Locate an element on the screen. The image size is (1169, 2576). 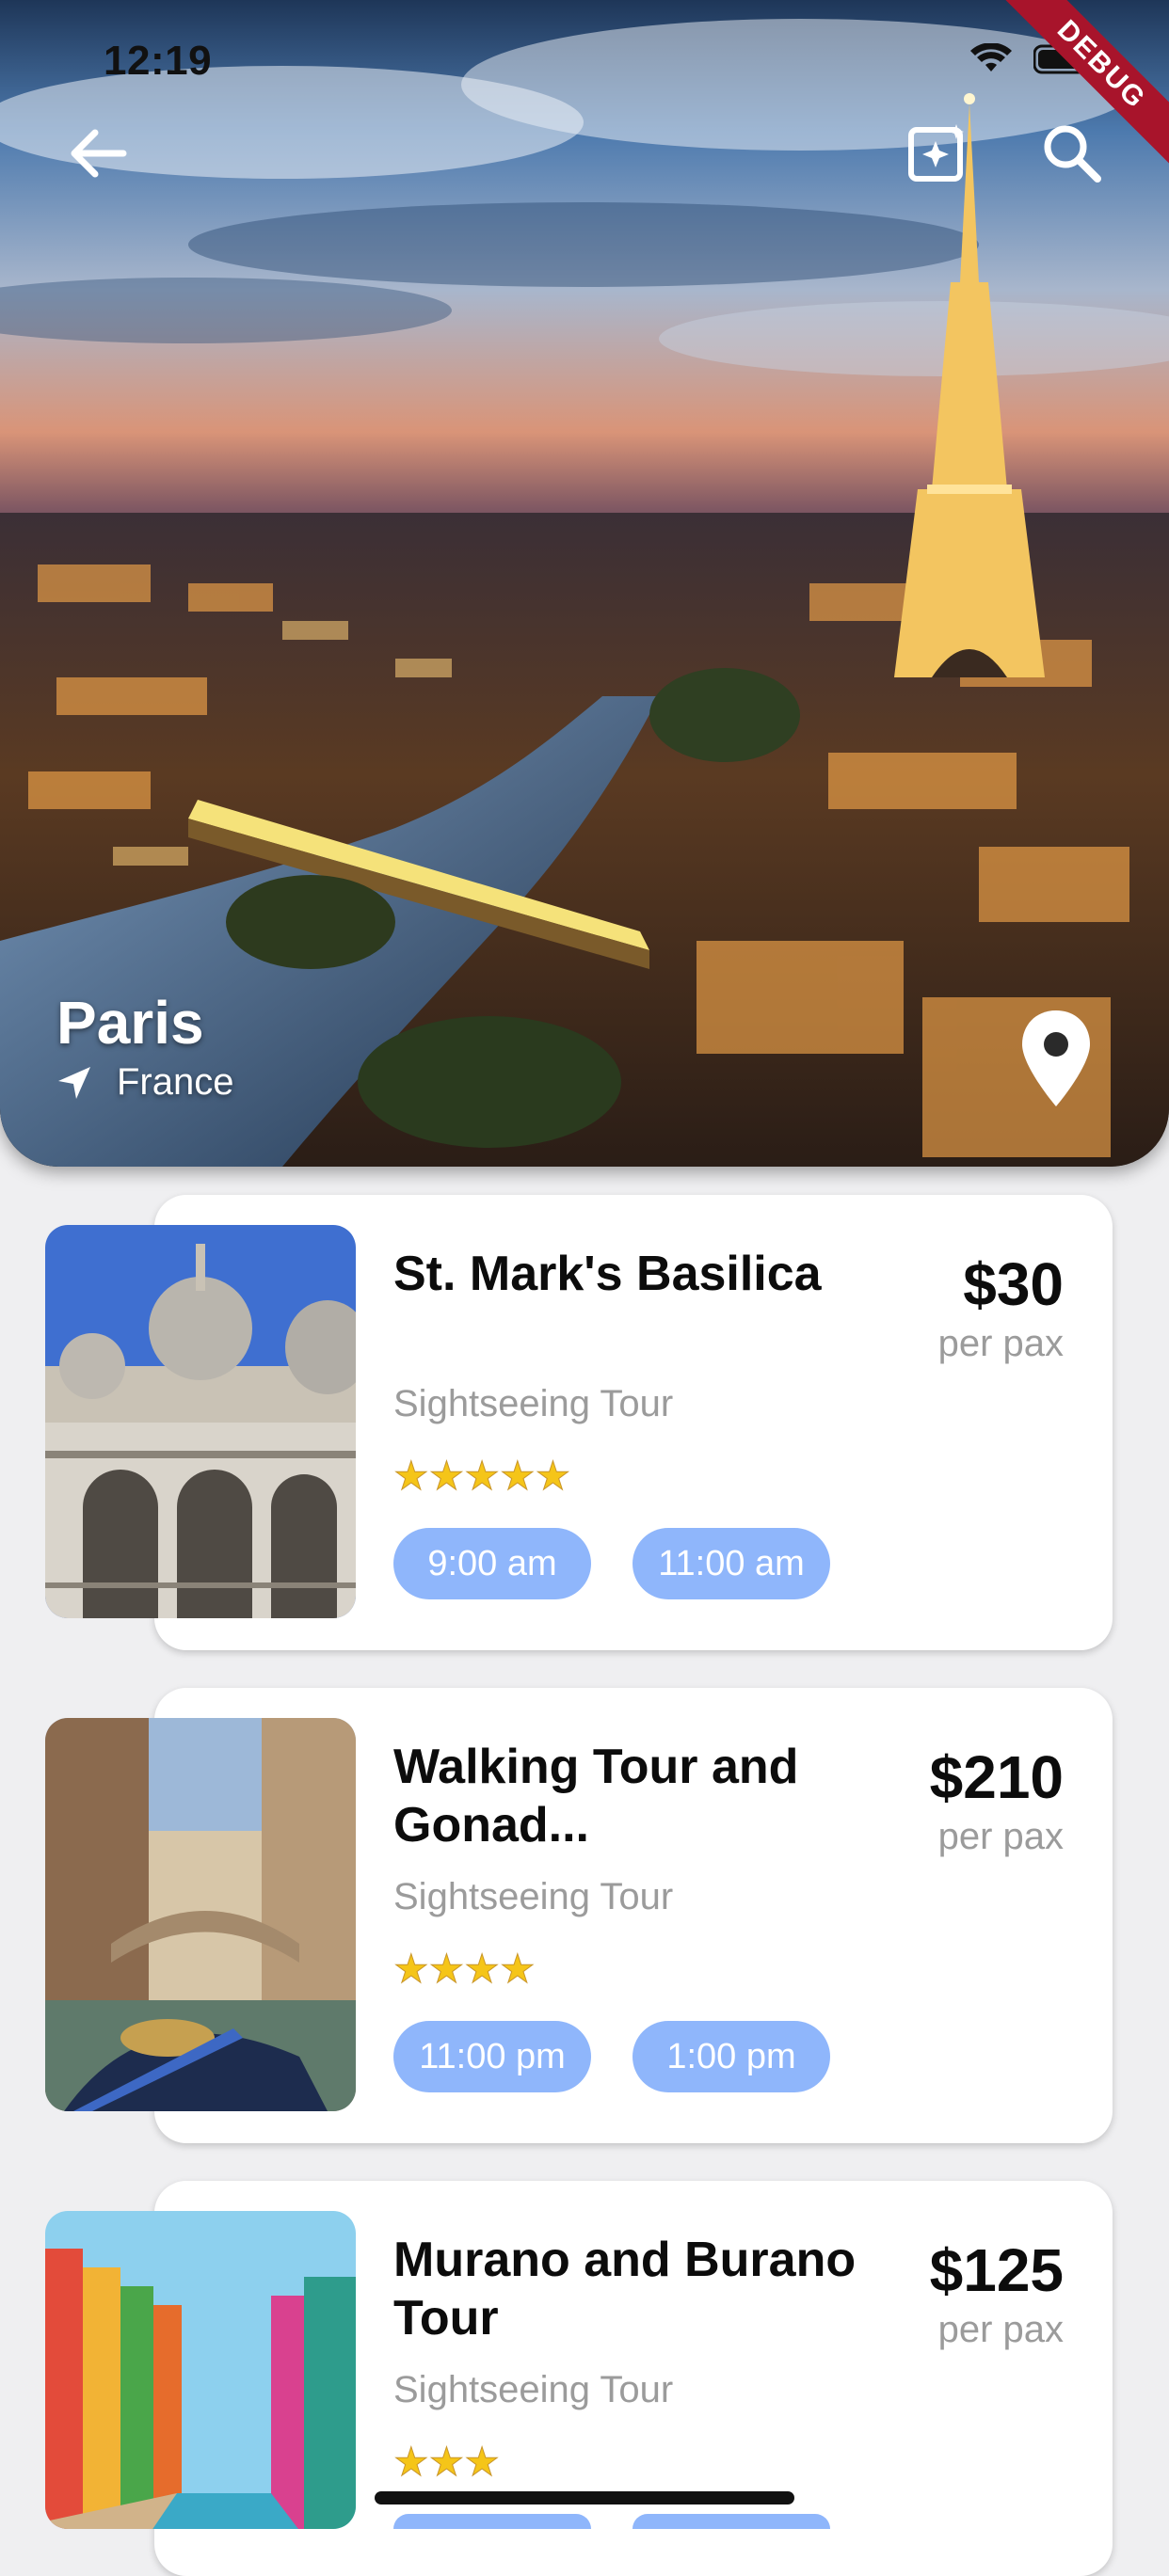
time-slot-chip: 1:00 pm is located at coordinates (731, 2056).